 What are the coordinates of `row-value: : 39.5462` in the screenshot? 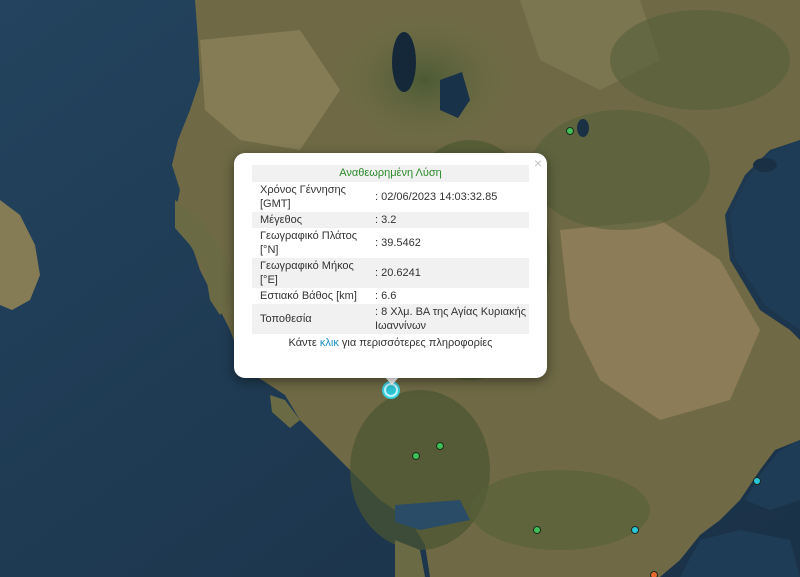 It's located at (398, 243).